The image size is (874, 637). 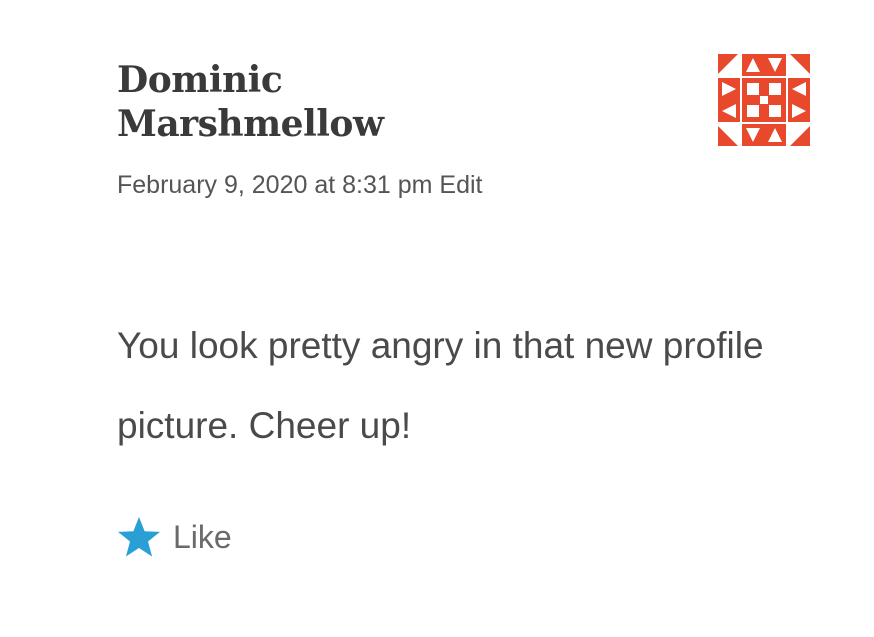 I want to click on identicon-avatar-icon, so click(x=764, y=100).